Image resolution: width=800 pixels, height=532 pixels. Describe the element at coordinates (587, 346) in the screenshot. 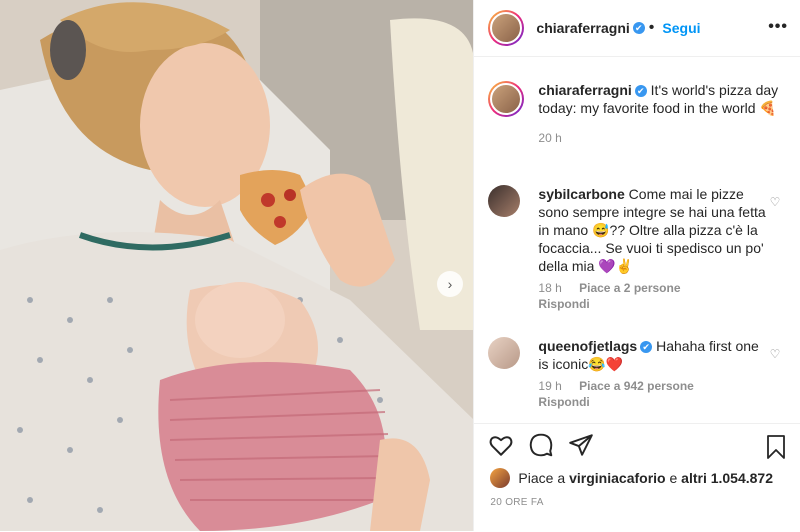

I see `comment-username: queenofjetlags` at that location.